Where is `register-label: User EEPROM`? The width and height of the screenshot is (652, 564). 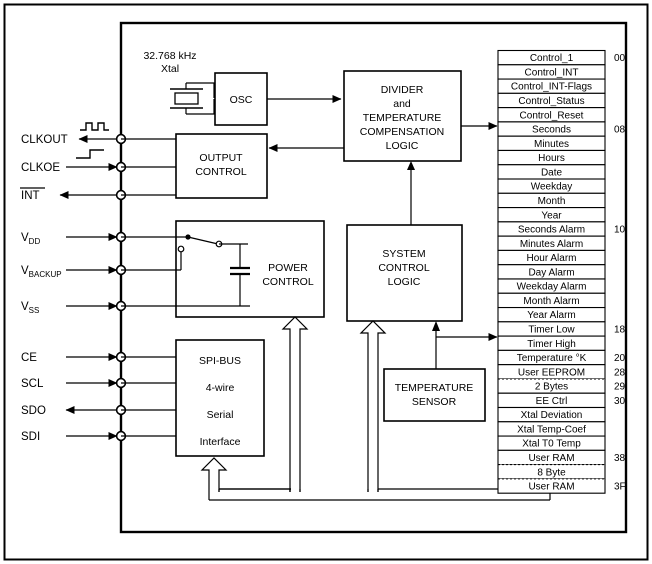 register-label: User EEPROM is located at coordinates (551, 372).